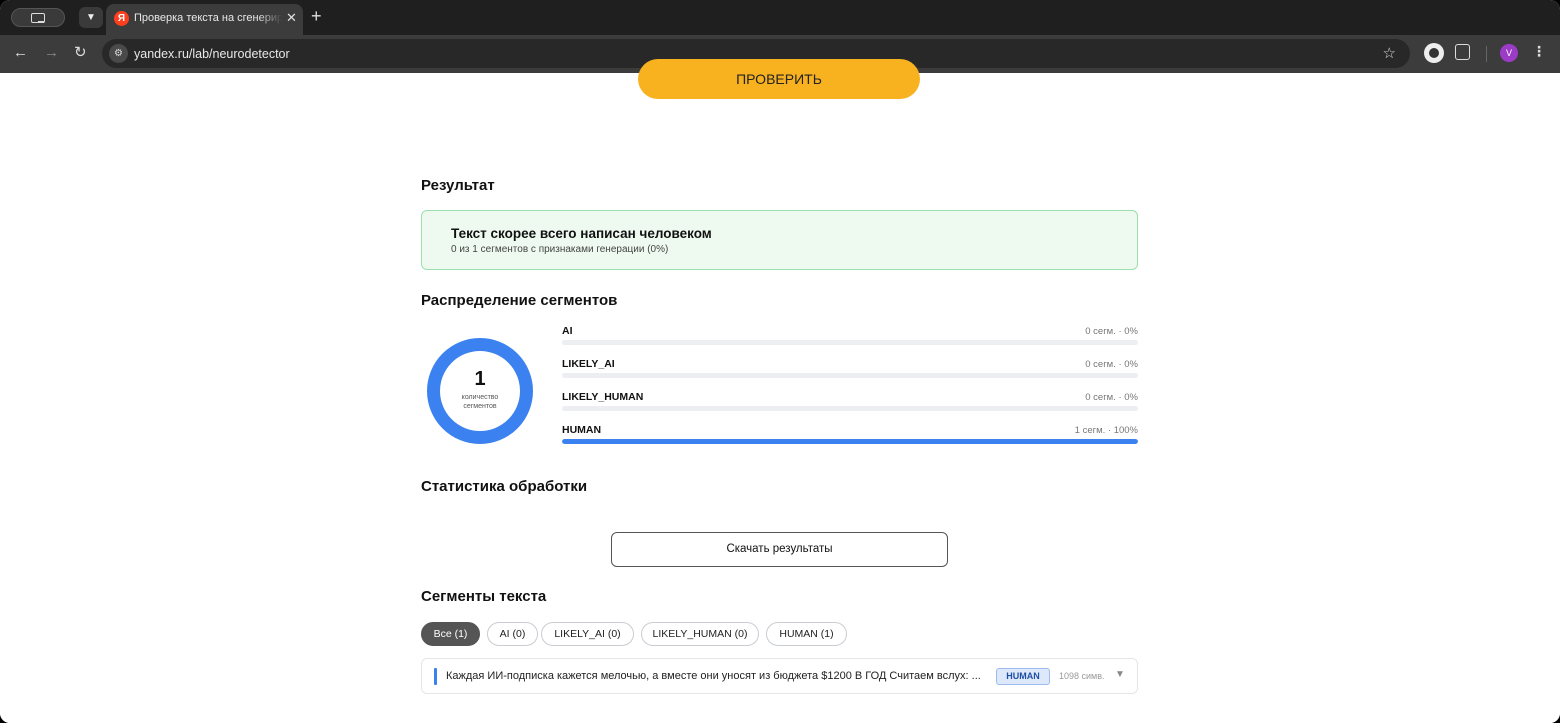  Describe the element at coordinates (1120, 674) in the screenshot. I see `expand-caret-icon: ▼` at that location.